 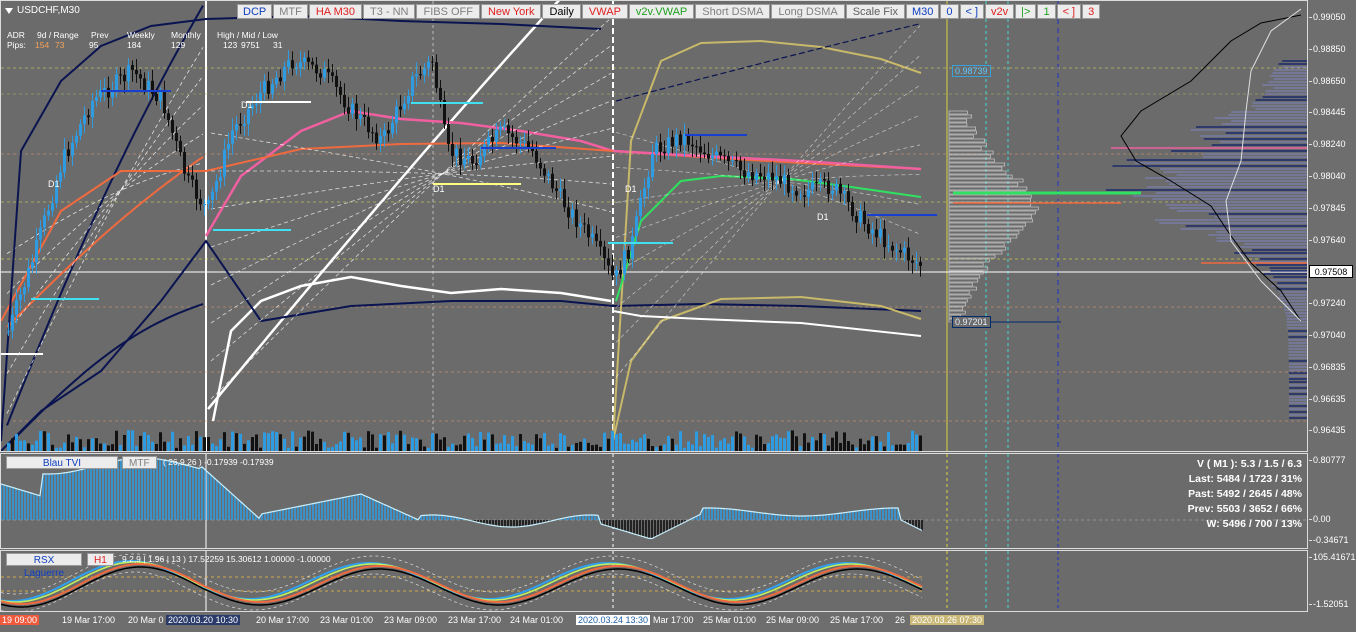 I want to click on time-label: 20 Mar 17:00, so click(x=283, y=620).